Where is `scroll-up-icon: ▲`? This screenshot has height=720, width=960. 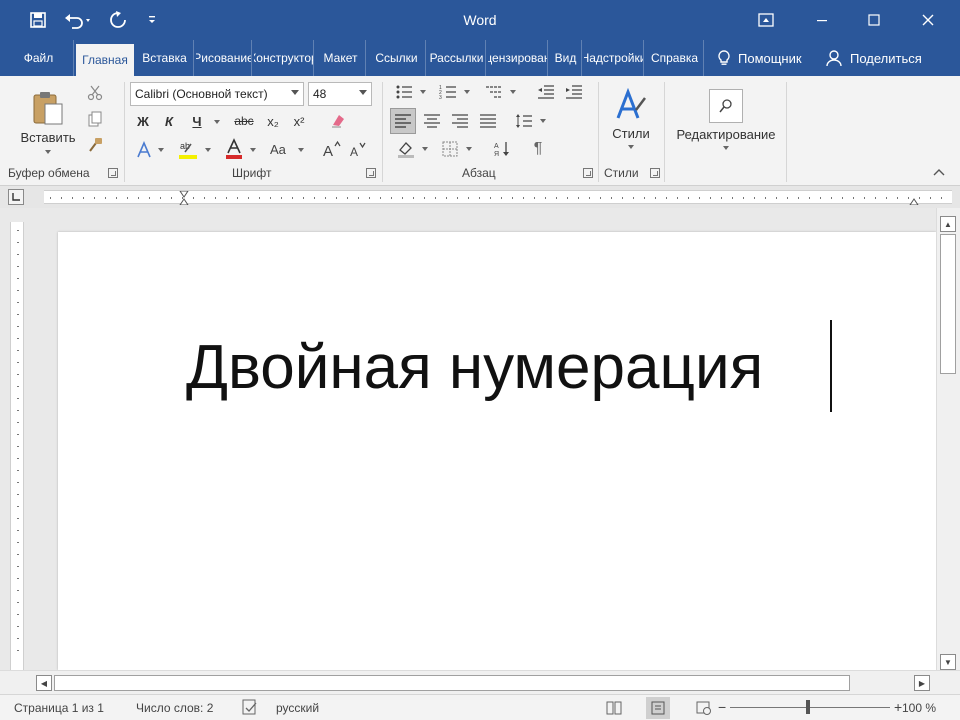
scroll-up-icon: ▲ is located at coordinates (948, 224).